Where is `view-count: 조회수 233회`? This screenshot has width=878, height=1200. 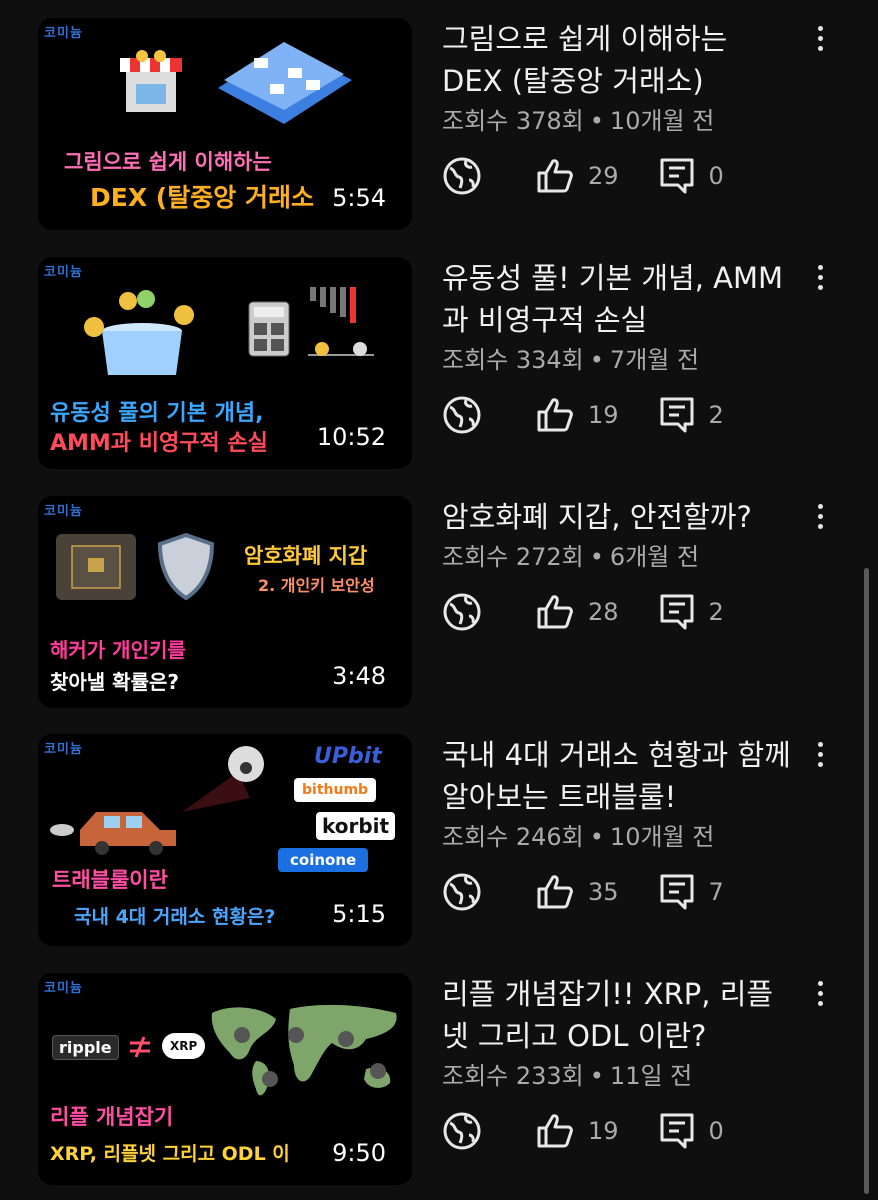 view-count: 조회수 233회 is located at coordinates (513, 1076).